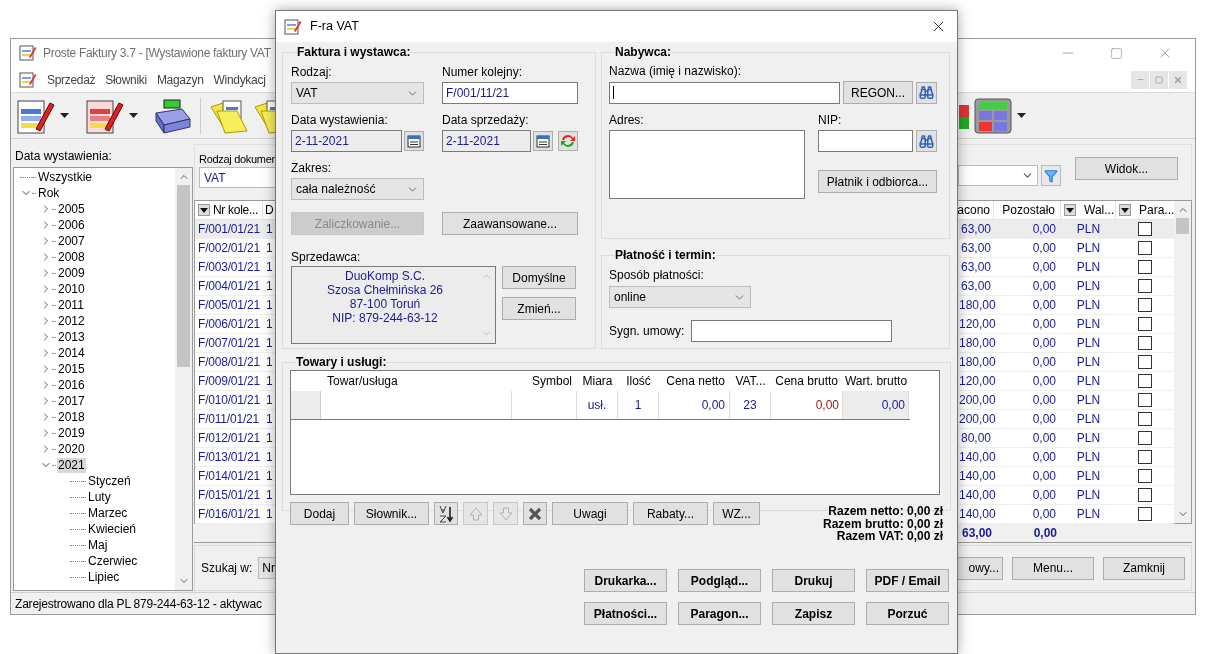 Image resolution: width=1206 pixels, height=654 pixels. What do you see at coordinates (813, 580) in the screenshot?
I see `dialog-button: Drukuj` at bounding box center [813, 580].